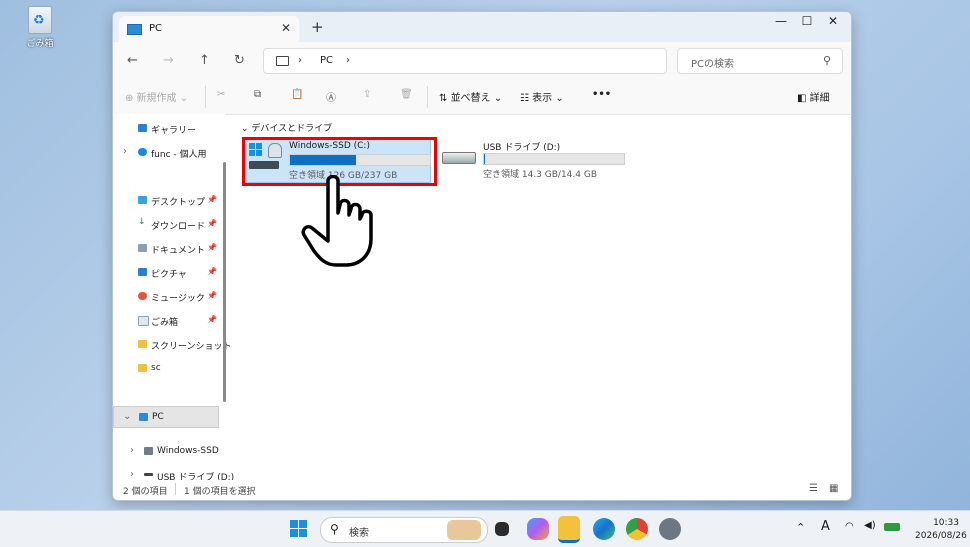 The image size is (970, 547). Describe the element at coordinates (165, 297) in the screenshot. I see `sidebar-item-music: ミュージック 📌` at that location.